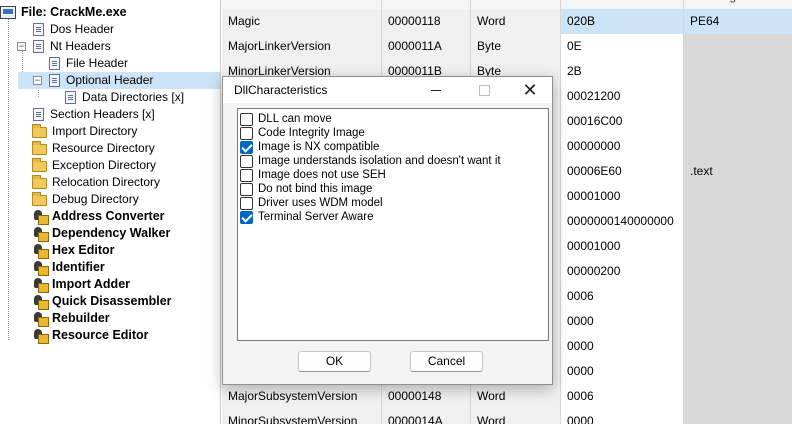  Describe the element at coordinates (530, 90) in the screenshot. I see `close-icon: ✕` at that location.